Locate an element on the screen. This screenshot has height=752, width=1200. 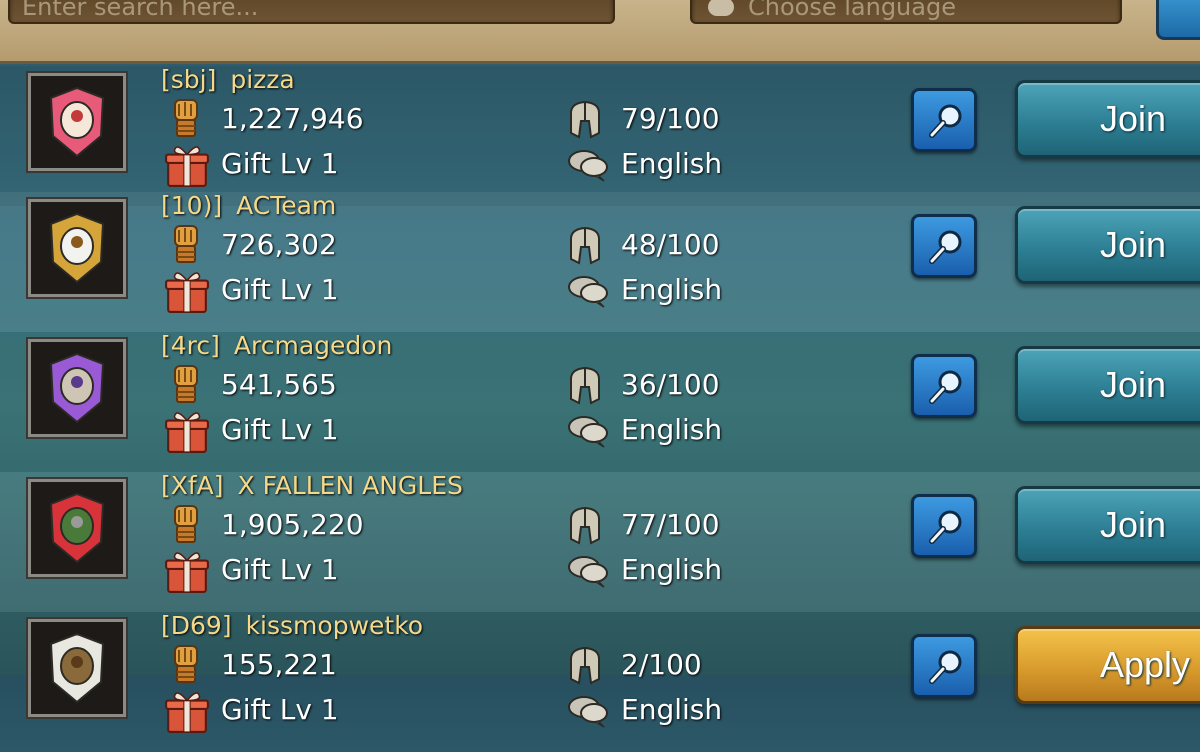
guild-tag: [XfA] is located at coordinates (192, 485).